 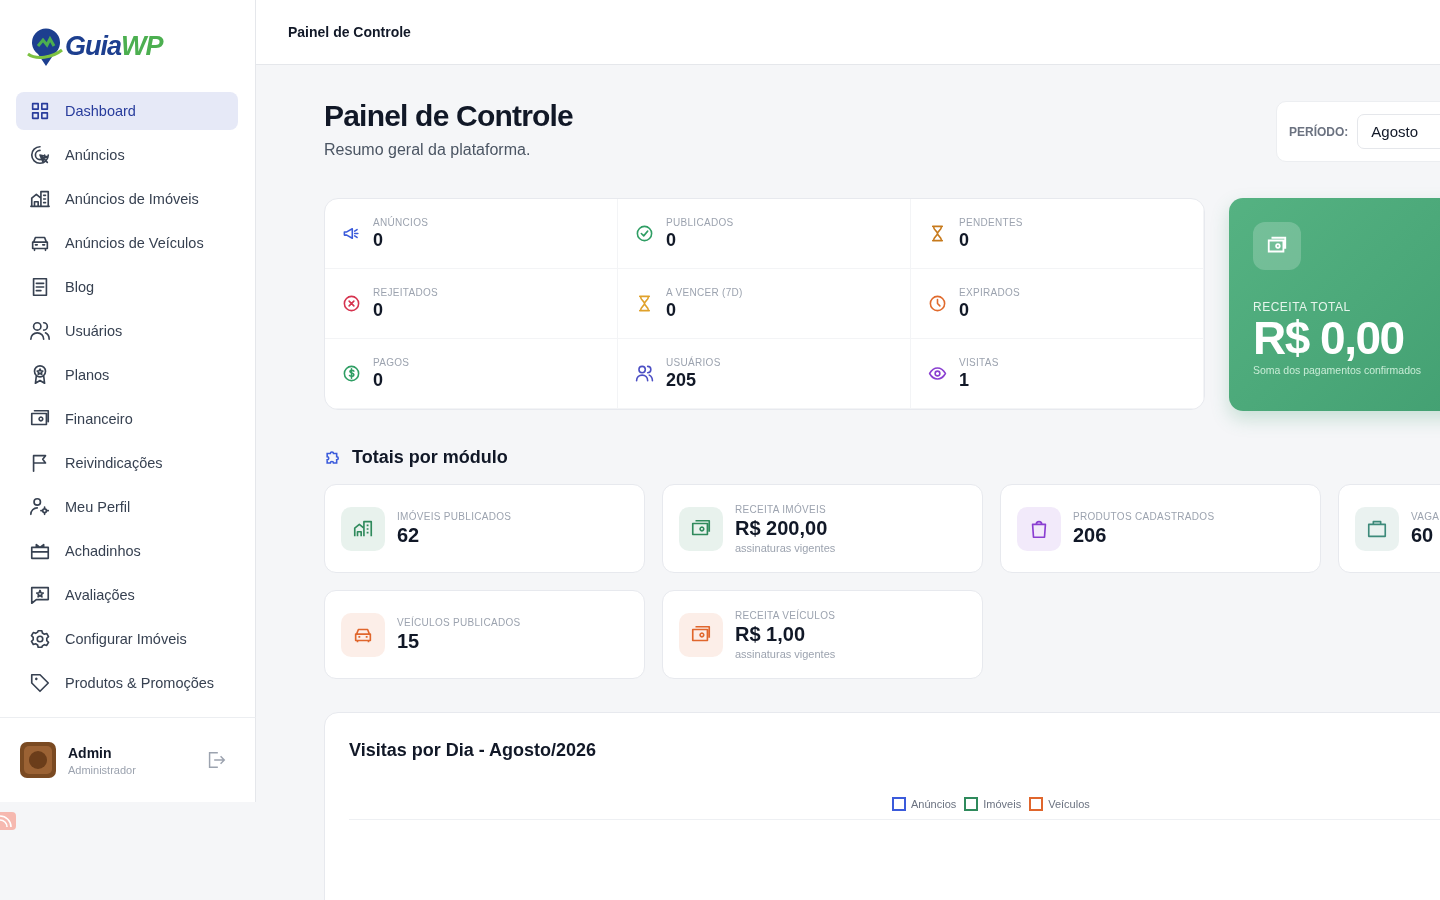 I want to click on sidebar-item: Meu Perfil, so click(x=127, y=507).